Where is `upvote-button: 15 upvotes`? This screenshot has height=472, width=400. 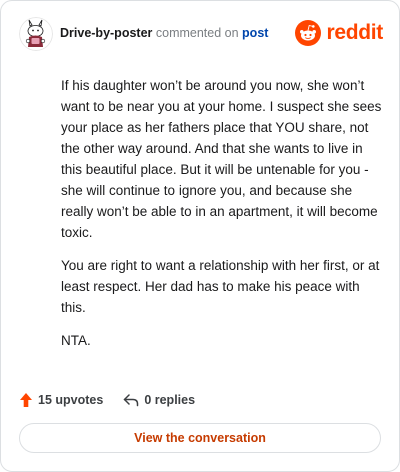 upvote-button: 15 upvotes is located at coordinates (61, 400).